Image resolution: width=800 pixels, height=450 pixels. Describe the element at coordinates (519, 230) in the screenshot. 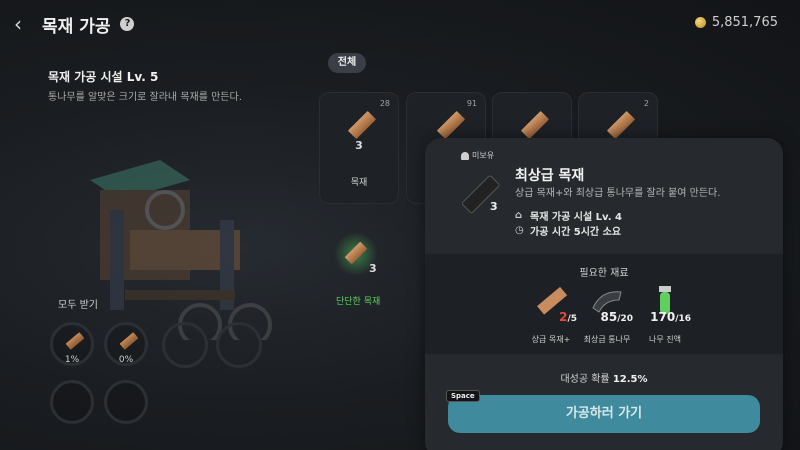

I see `clock-icon: ◷` at that location.